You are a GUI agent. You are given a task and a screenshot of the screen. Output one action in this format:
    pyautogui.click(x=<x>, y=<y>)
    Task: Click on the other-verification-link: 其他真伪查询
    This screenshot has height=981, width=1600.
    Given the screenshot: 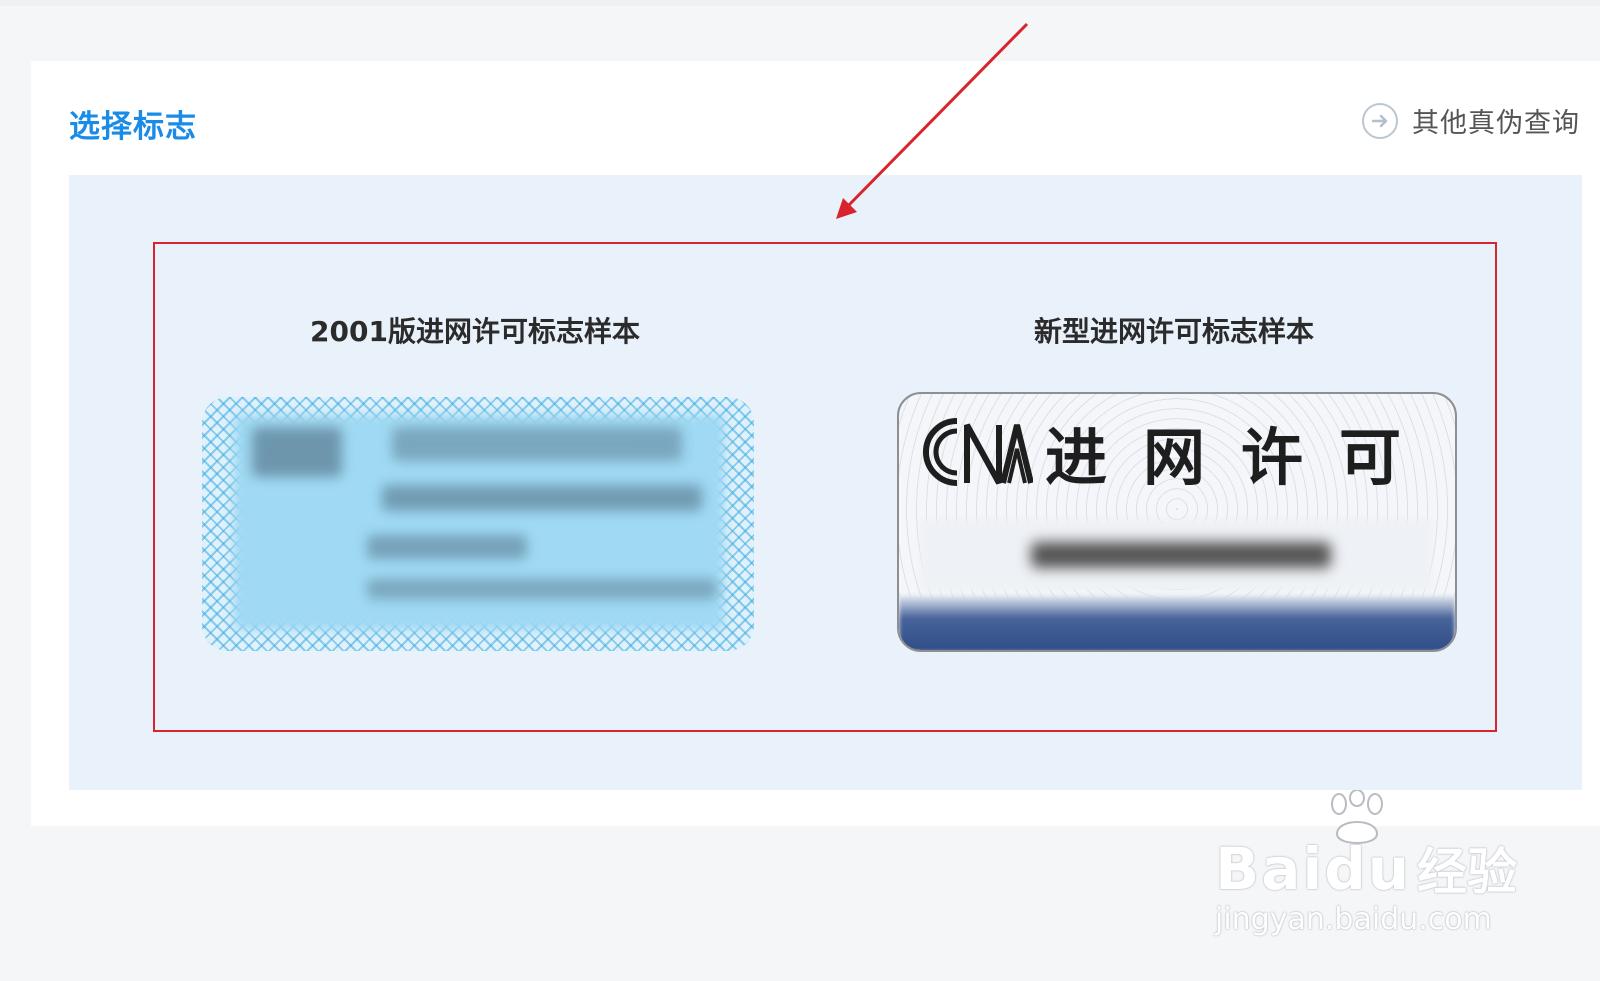 What is the action you would take?
    pyautogui.click(x=1471, y=120)
    